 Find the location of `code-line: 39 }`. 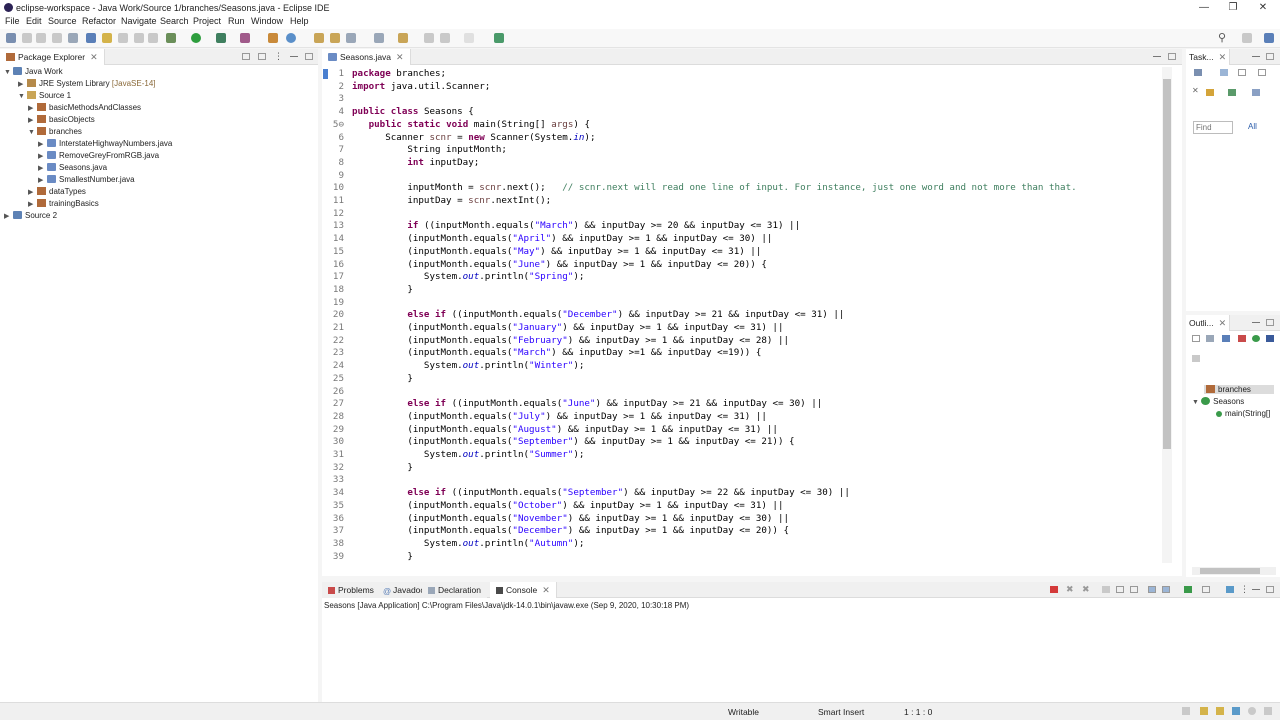

code-line: 39 } is located at coordinates (742, 557).